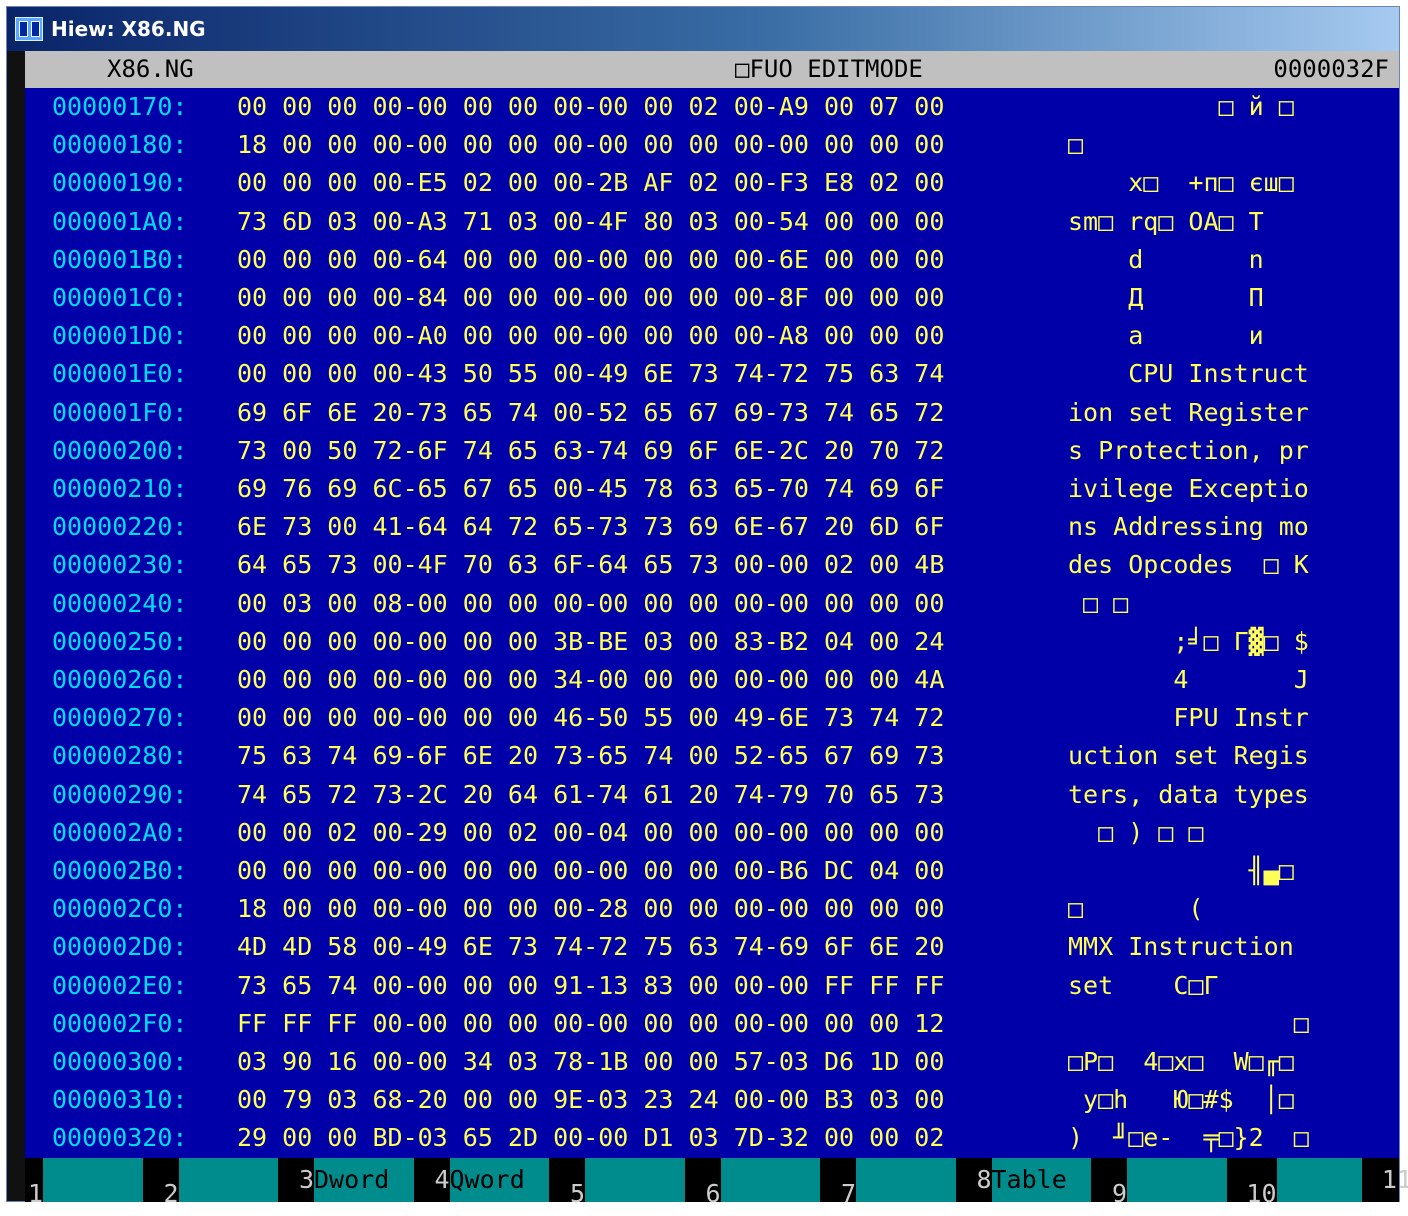 This screenshot has height=1216, width=1408. What do you see at coordinates (1188, 833) in the screenshot?
I see `row-ascii: □ ) □ □` at bounding box center [1188, 833].